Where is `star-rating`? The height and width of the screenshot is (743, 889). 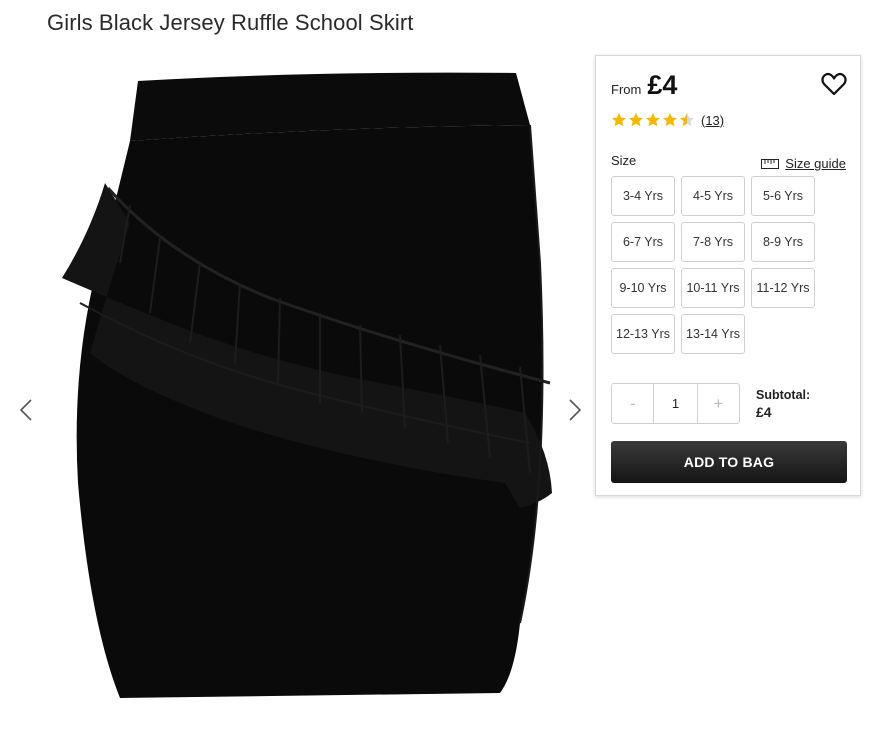
star-rating is located at coordinates (653, 120).